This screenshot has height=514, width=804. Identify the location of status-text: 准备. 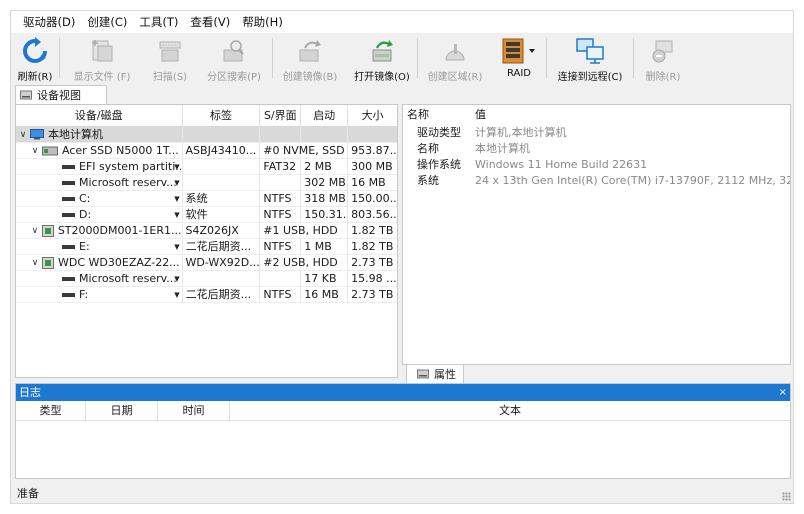
(28, 493).